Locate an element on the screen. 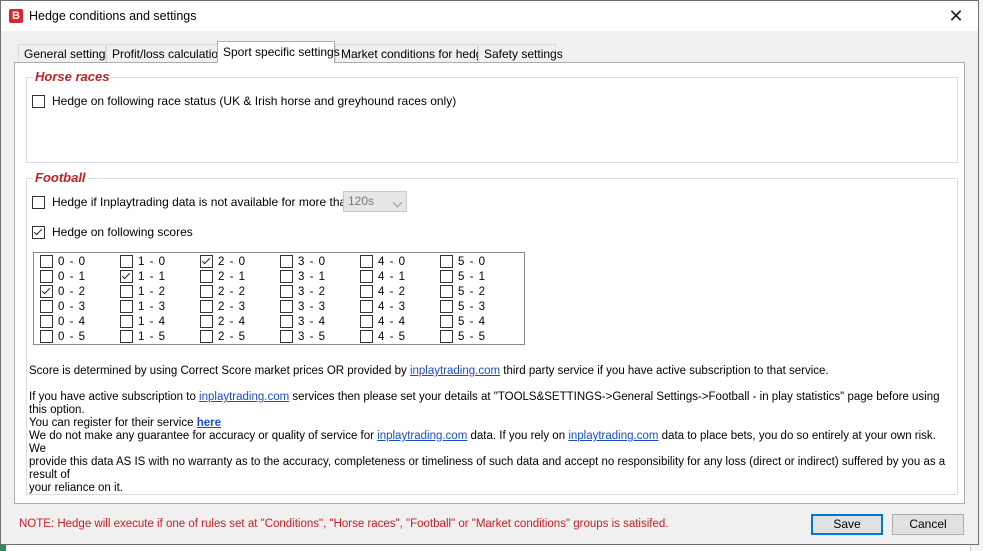  save-button: Save is located at coordinates (847, 524).